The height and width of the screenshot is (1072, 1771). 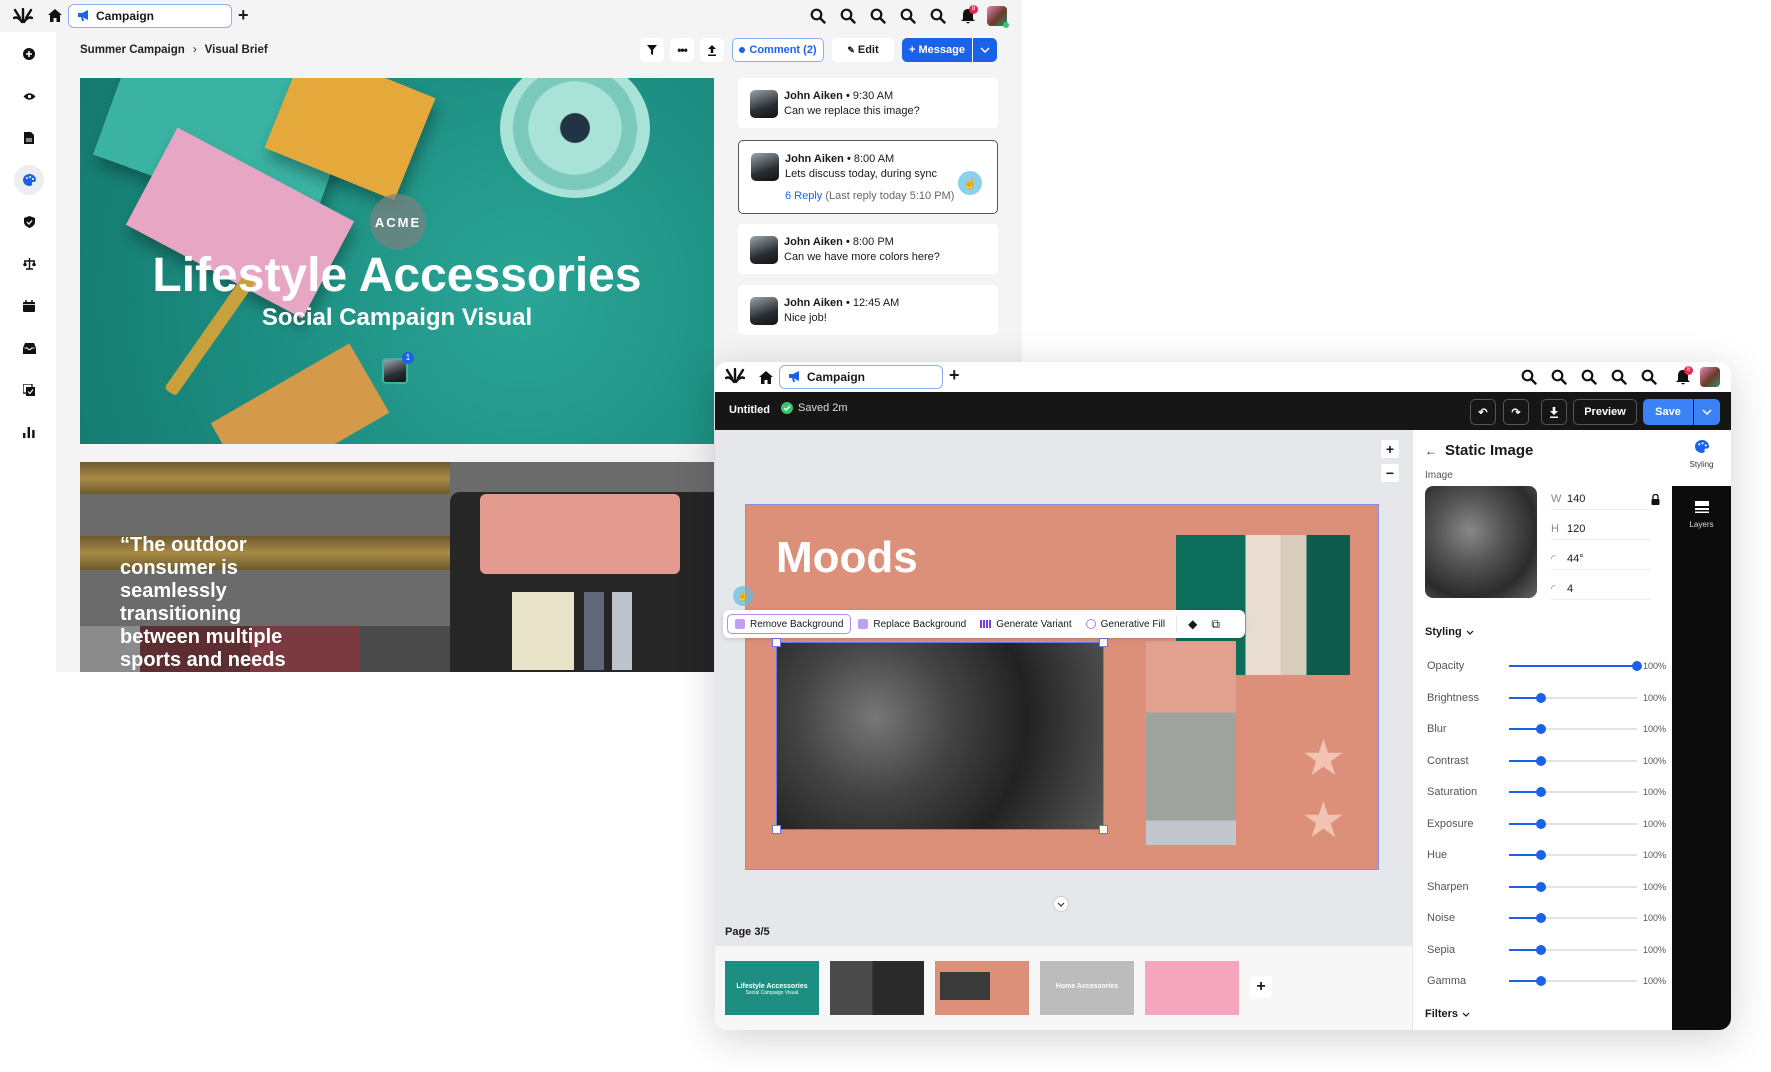 What do you see at coordinates (1087, 988) in the screenshot?
I see `thumbnail-page-4: Home Accessories` at bounding box center [1087, 988].